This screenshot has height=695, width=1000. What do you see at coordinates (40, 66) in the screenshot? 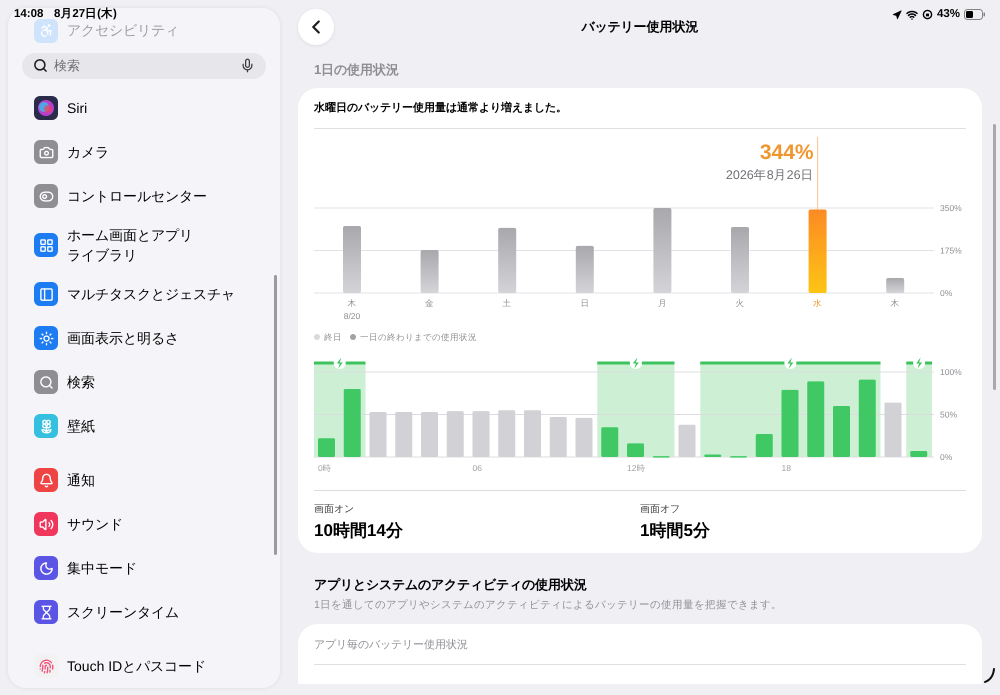
I see `search-icon` at bounding box center [40, 66].